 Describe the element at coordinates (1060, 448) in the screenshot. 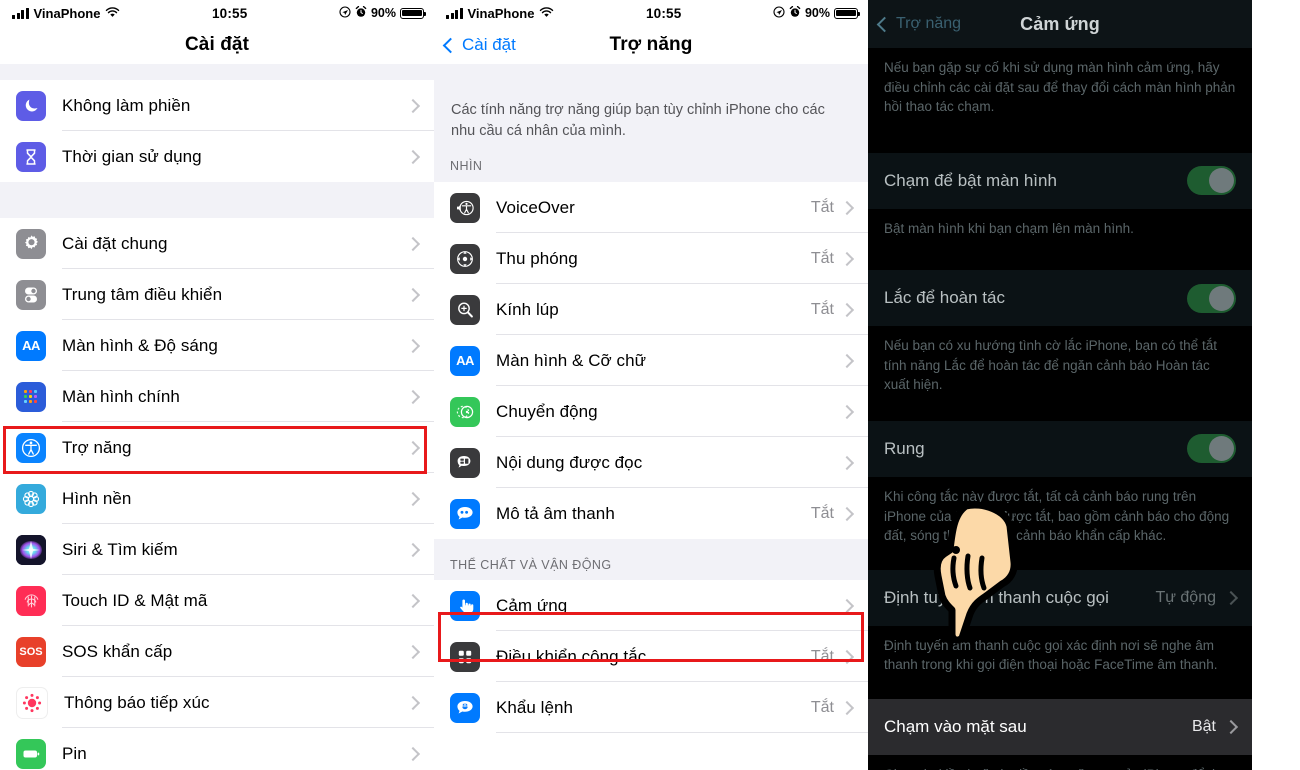

I see `row-vibration: Rung` at that location.